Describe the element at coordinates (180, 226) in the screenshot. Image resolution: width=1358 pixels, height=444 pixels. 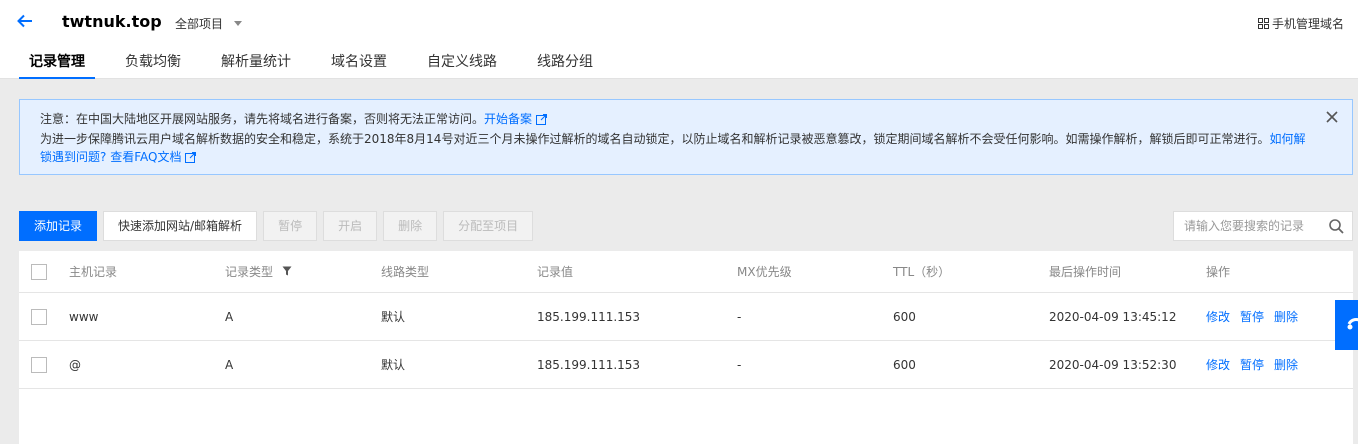
I see `quick-add-button: 快速添加网站/邮箱解析` at that location.